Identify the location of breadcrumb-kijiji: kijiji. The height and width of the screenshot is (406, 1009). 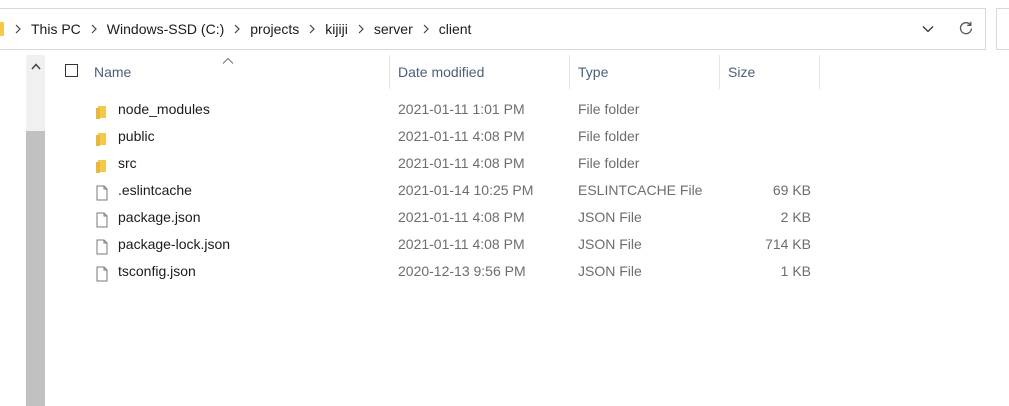
(336, 29).